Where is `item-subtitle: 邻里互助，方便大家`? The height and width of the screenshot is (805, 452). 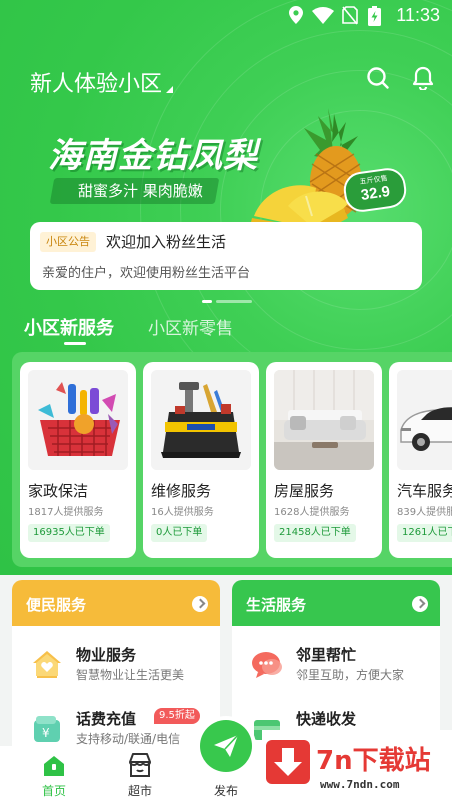
item-subtitle: 邻里互助，方便大家 is located at coordinates (350, 675).